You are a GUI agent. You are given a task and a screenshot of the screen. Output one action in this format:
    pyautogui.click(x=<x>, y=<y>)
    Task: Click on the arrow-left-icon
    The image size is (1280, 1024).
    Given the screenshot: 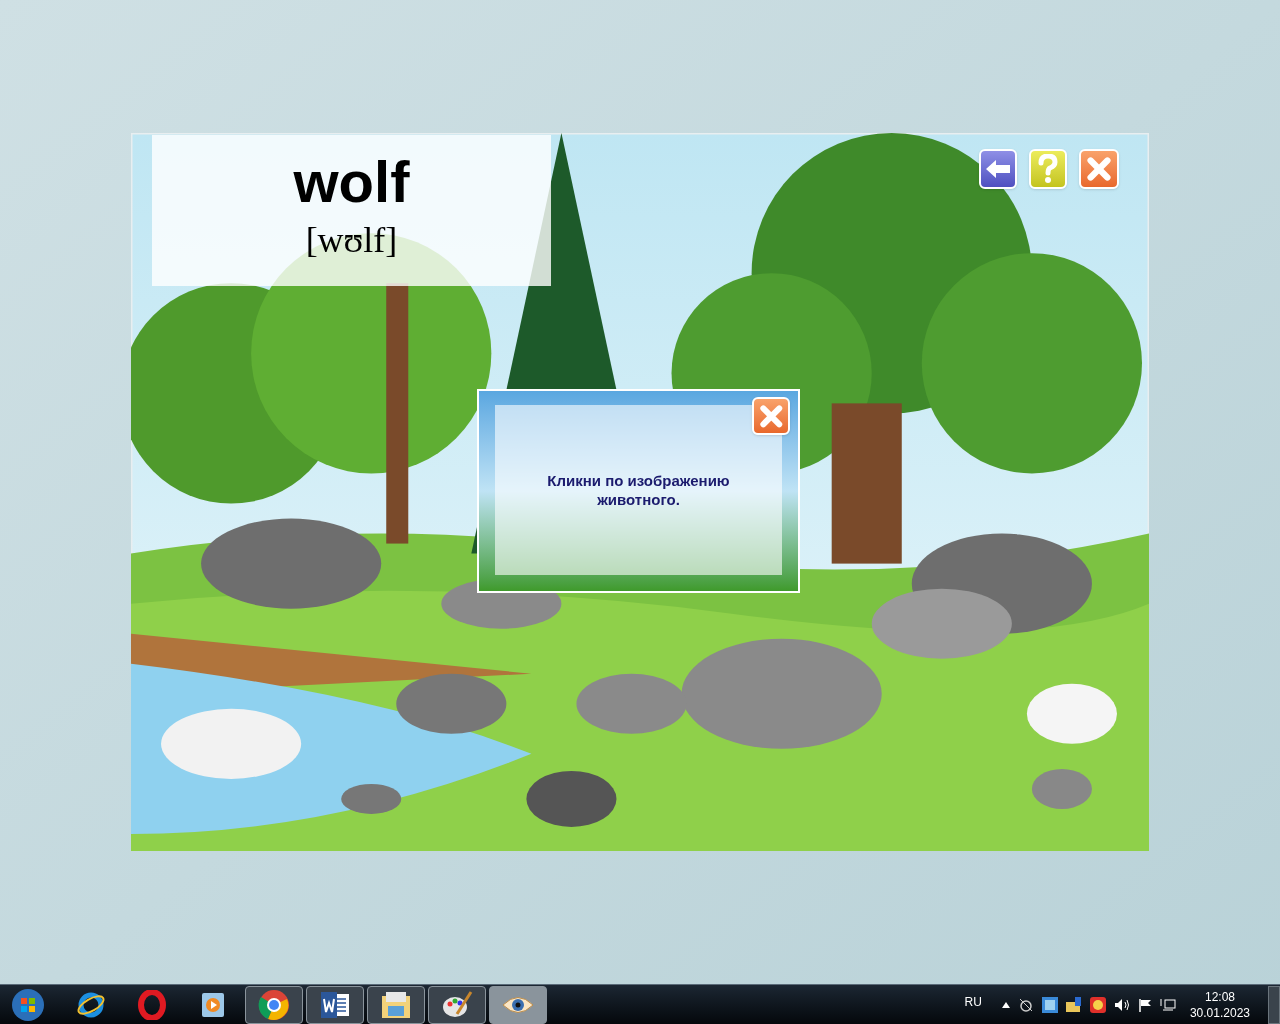 What is the action you would take?
    pyautogui.click(x=998, y=169)
    